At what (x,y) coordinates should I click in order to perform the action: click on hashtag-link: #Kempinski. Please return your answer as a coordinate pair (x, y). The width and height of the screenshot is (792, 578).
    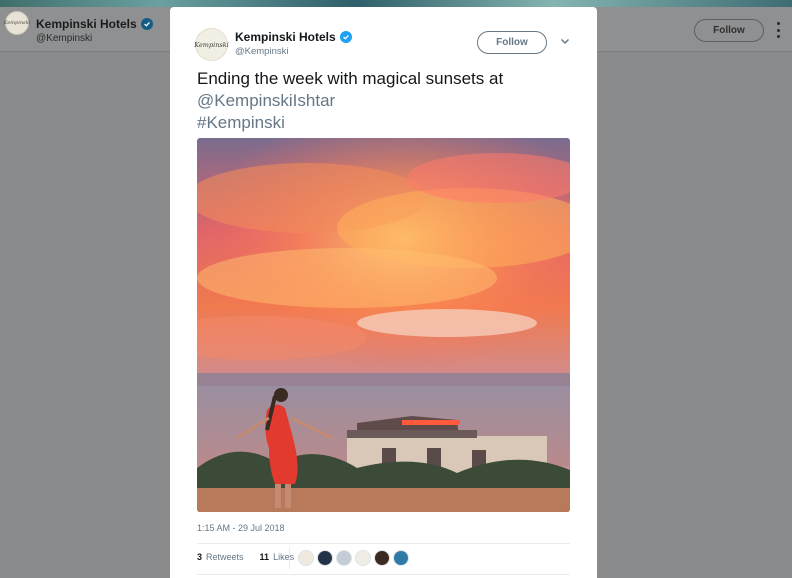
    Looking at the image, I should click on (387, 123).